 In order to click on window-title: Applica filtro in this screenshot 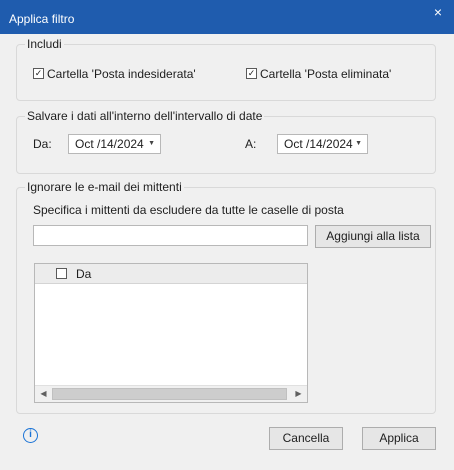, I will do `click(42, 19)`.